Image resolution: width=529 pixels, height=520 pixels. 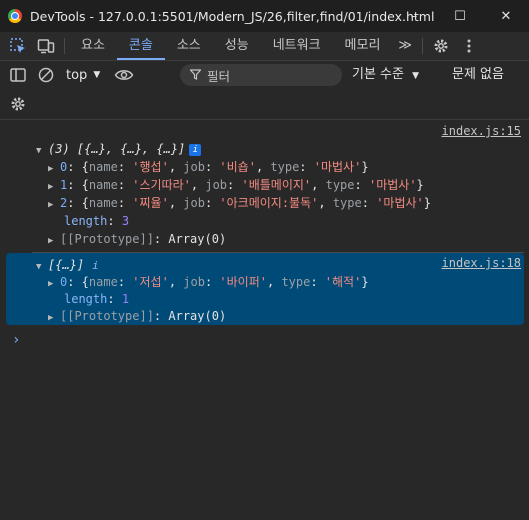 What do you see at coordinates (208, 282) in the screenshot?
I see `array-item-row: ▶ 0: {name: '저섭', job: '바이퍼', type: '해적'}` at bounding box center [208, 282].